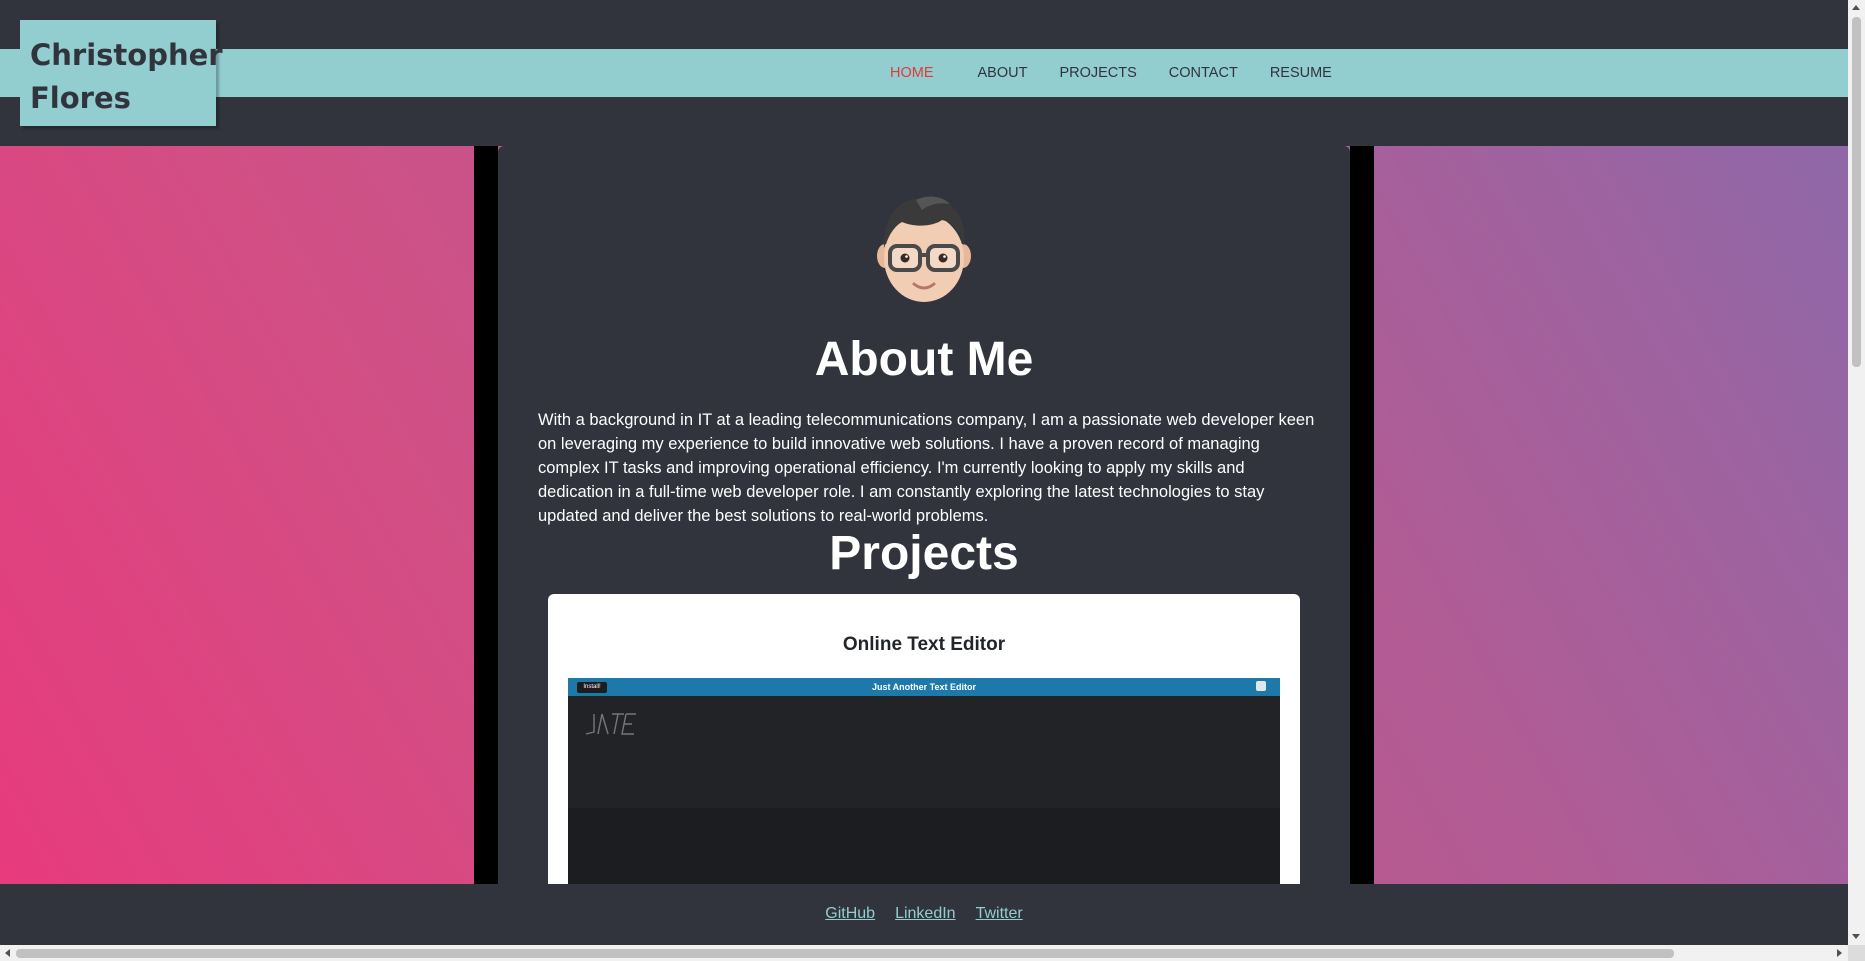  I want to click on scroll-up-arrow-icon, so click(1856, 7).